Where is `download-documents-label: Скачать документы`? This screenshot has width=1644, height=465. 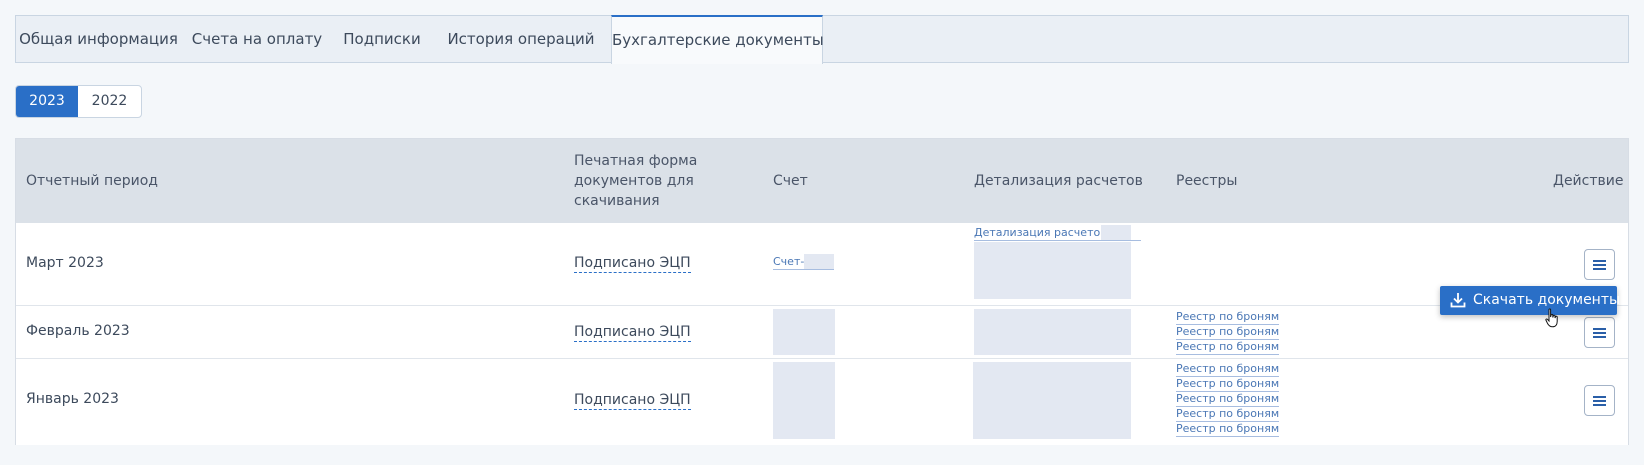
download-documents-label: Скачать документы is located at coordinates (1547, 300).